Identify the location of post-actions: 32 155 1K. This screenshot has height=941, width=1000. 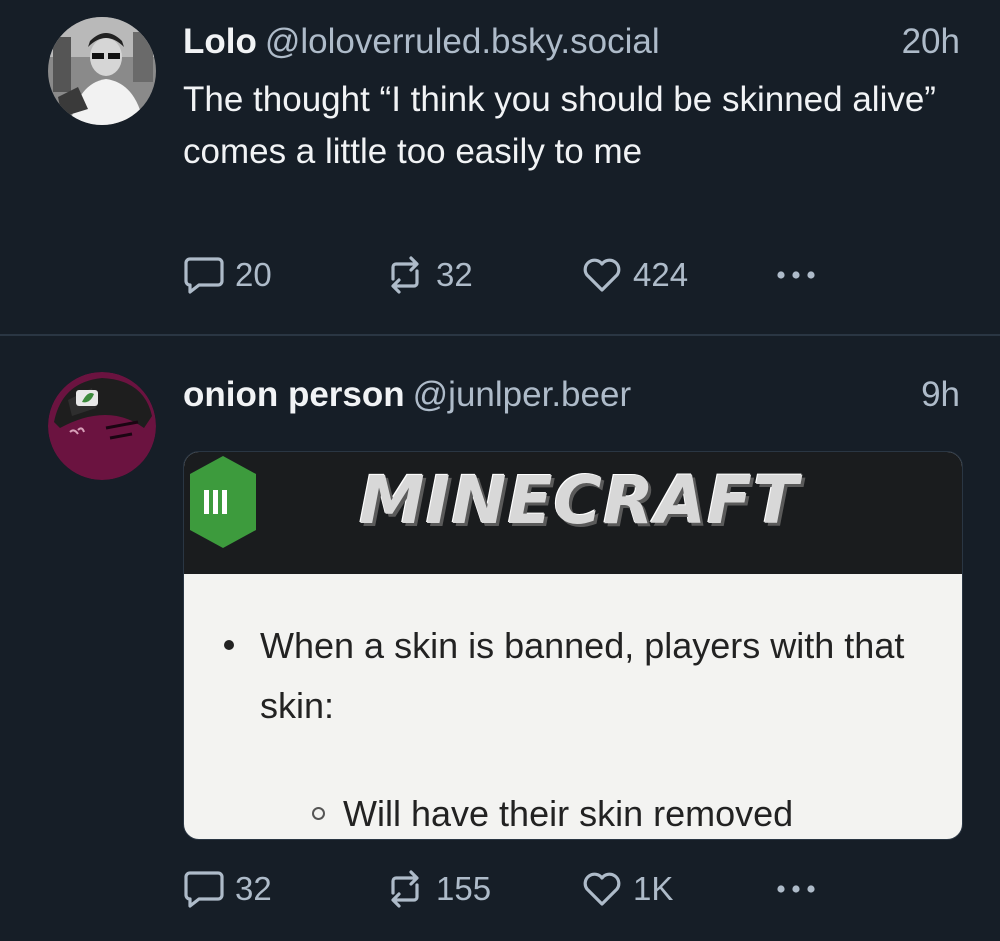
(571, 889).